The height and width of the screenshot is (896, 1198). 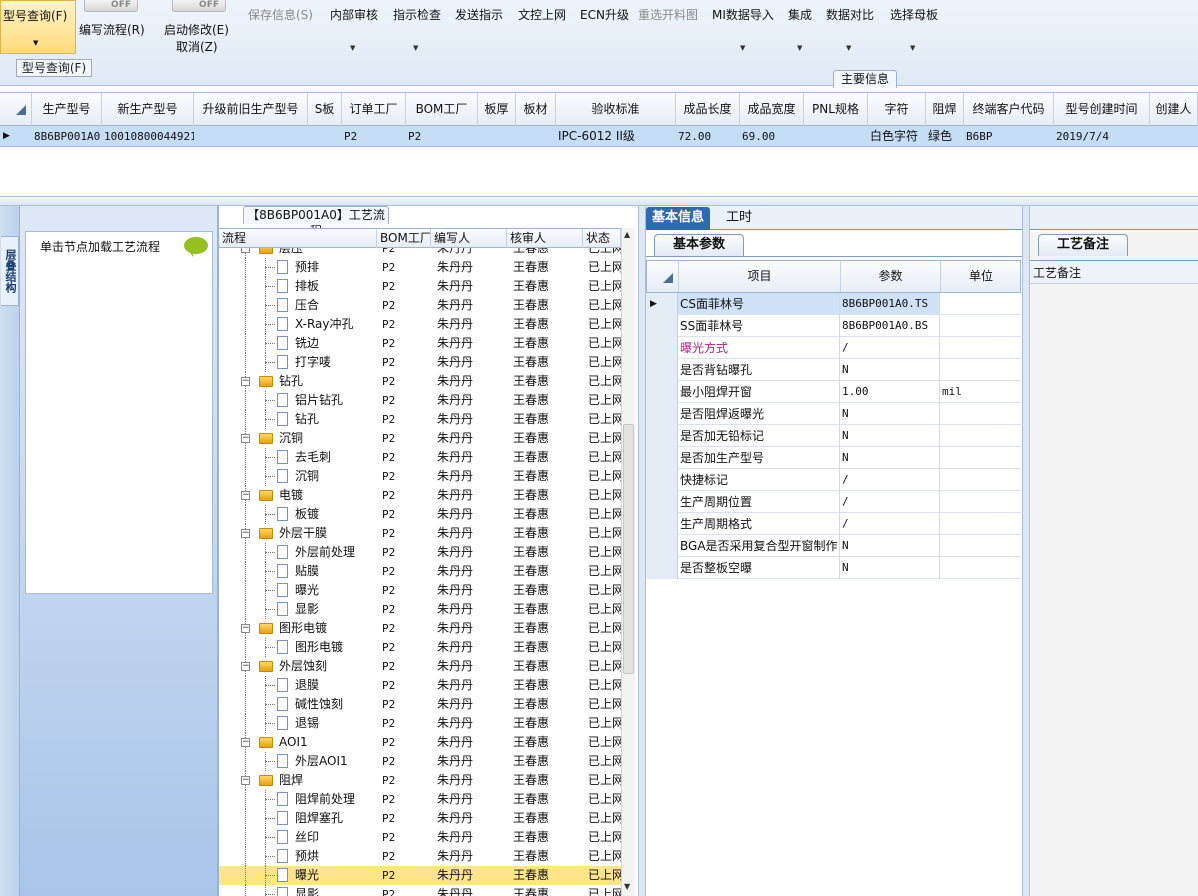 I want to click on tree-row: 板镀 P2 朱丹丹 王春惠 已上网, so click(x=420, y=514).